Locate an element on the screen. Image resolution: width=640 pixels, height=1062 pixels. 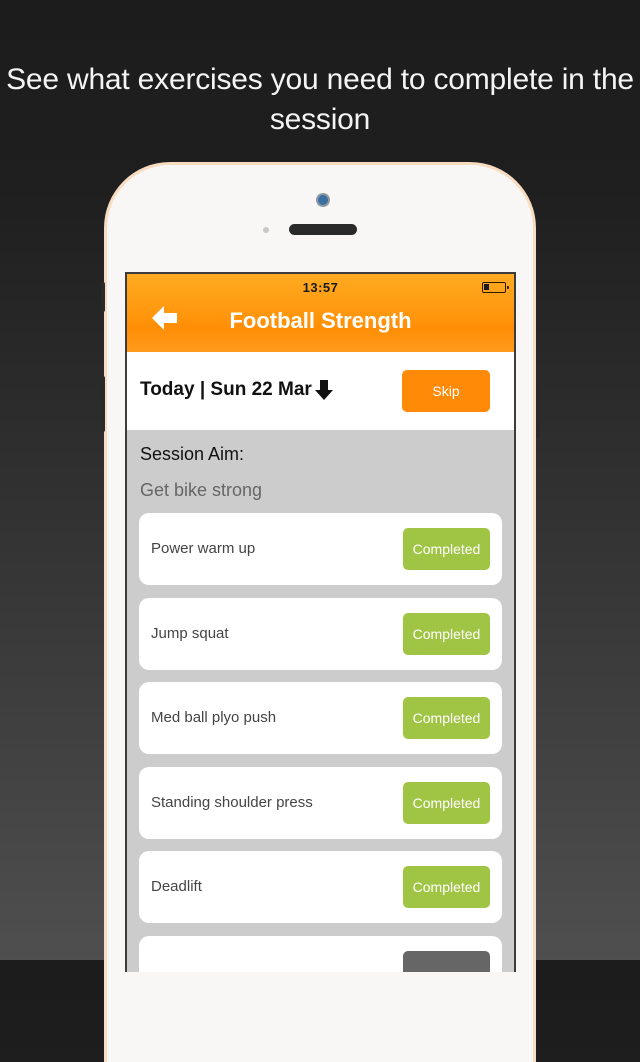
session-aim-label: Session Aim: is located at coordinates (192, 454).